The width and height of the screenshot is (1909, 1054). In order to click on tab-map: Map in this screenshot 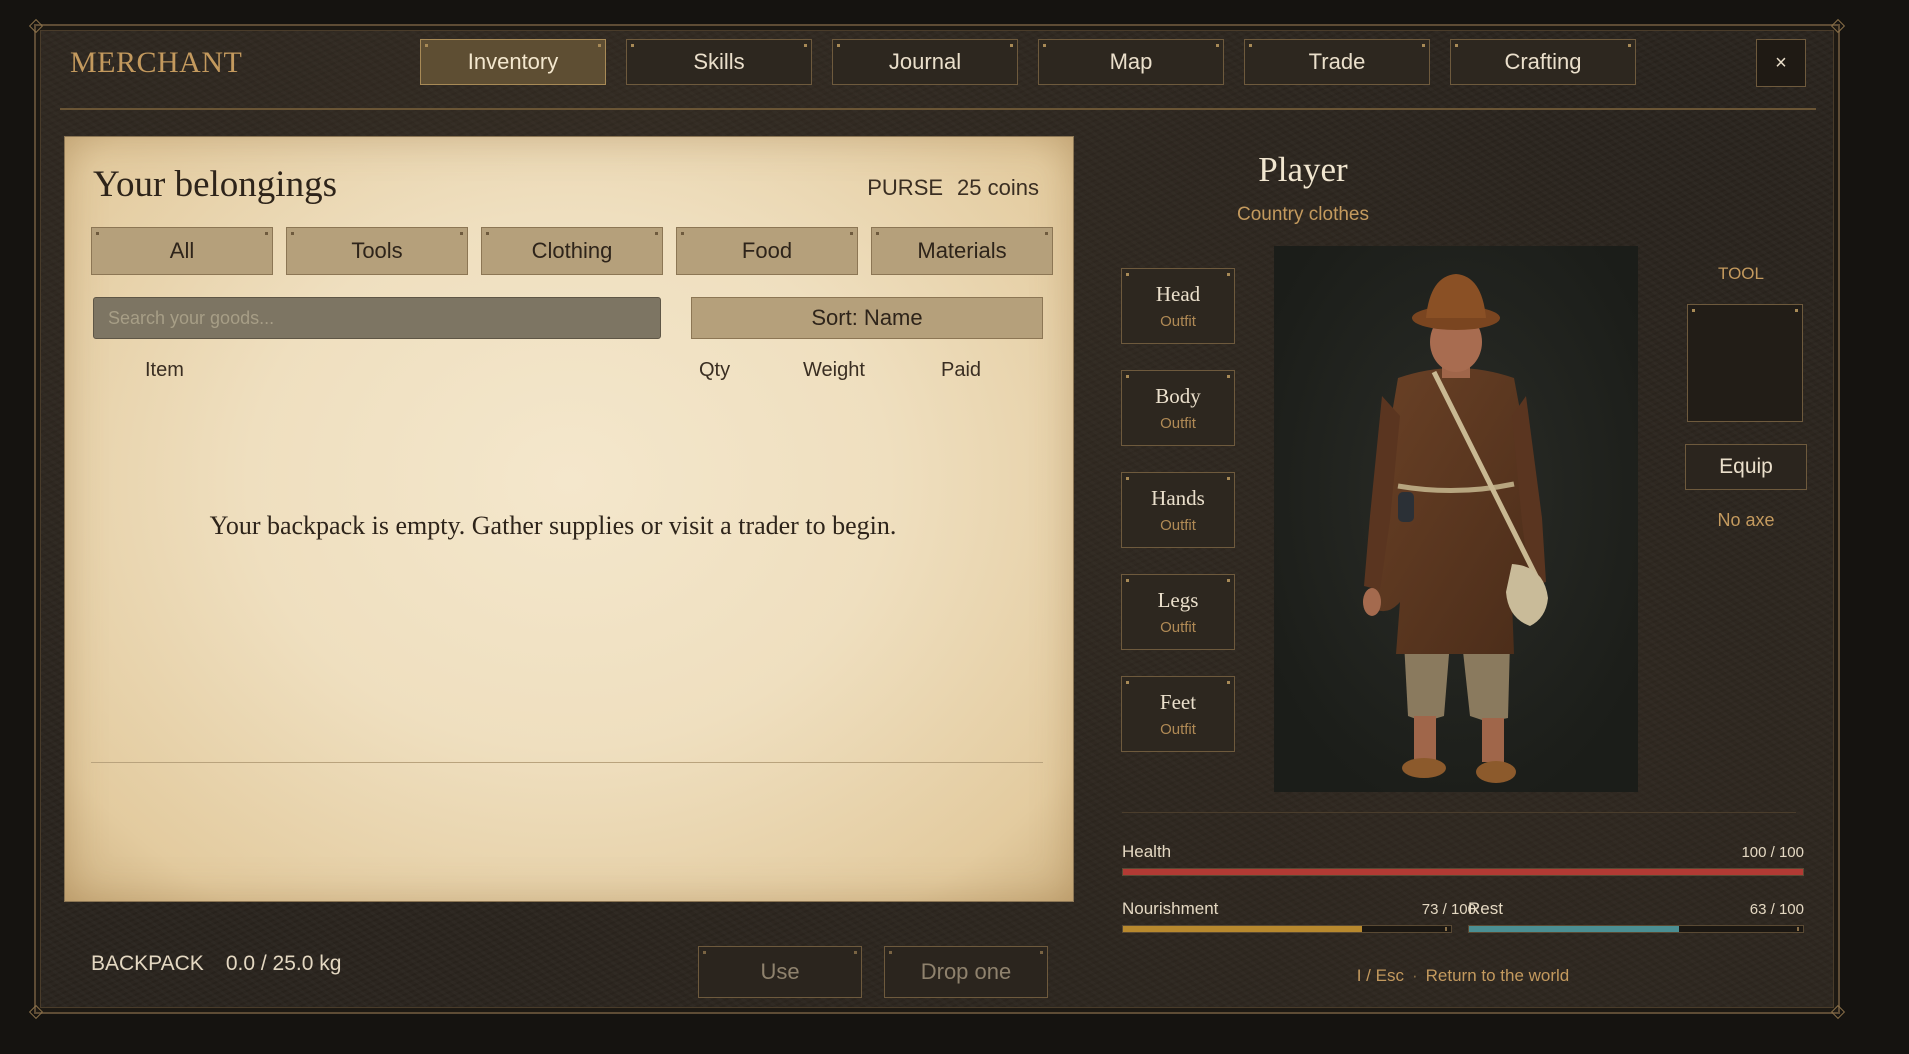, I will do `click(1131, 62)`.